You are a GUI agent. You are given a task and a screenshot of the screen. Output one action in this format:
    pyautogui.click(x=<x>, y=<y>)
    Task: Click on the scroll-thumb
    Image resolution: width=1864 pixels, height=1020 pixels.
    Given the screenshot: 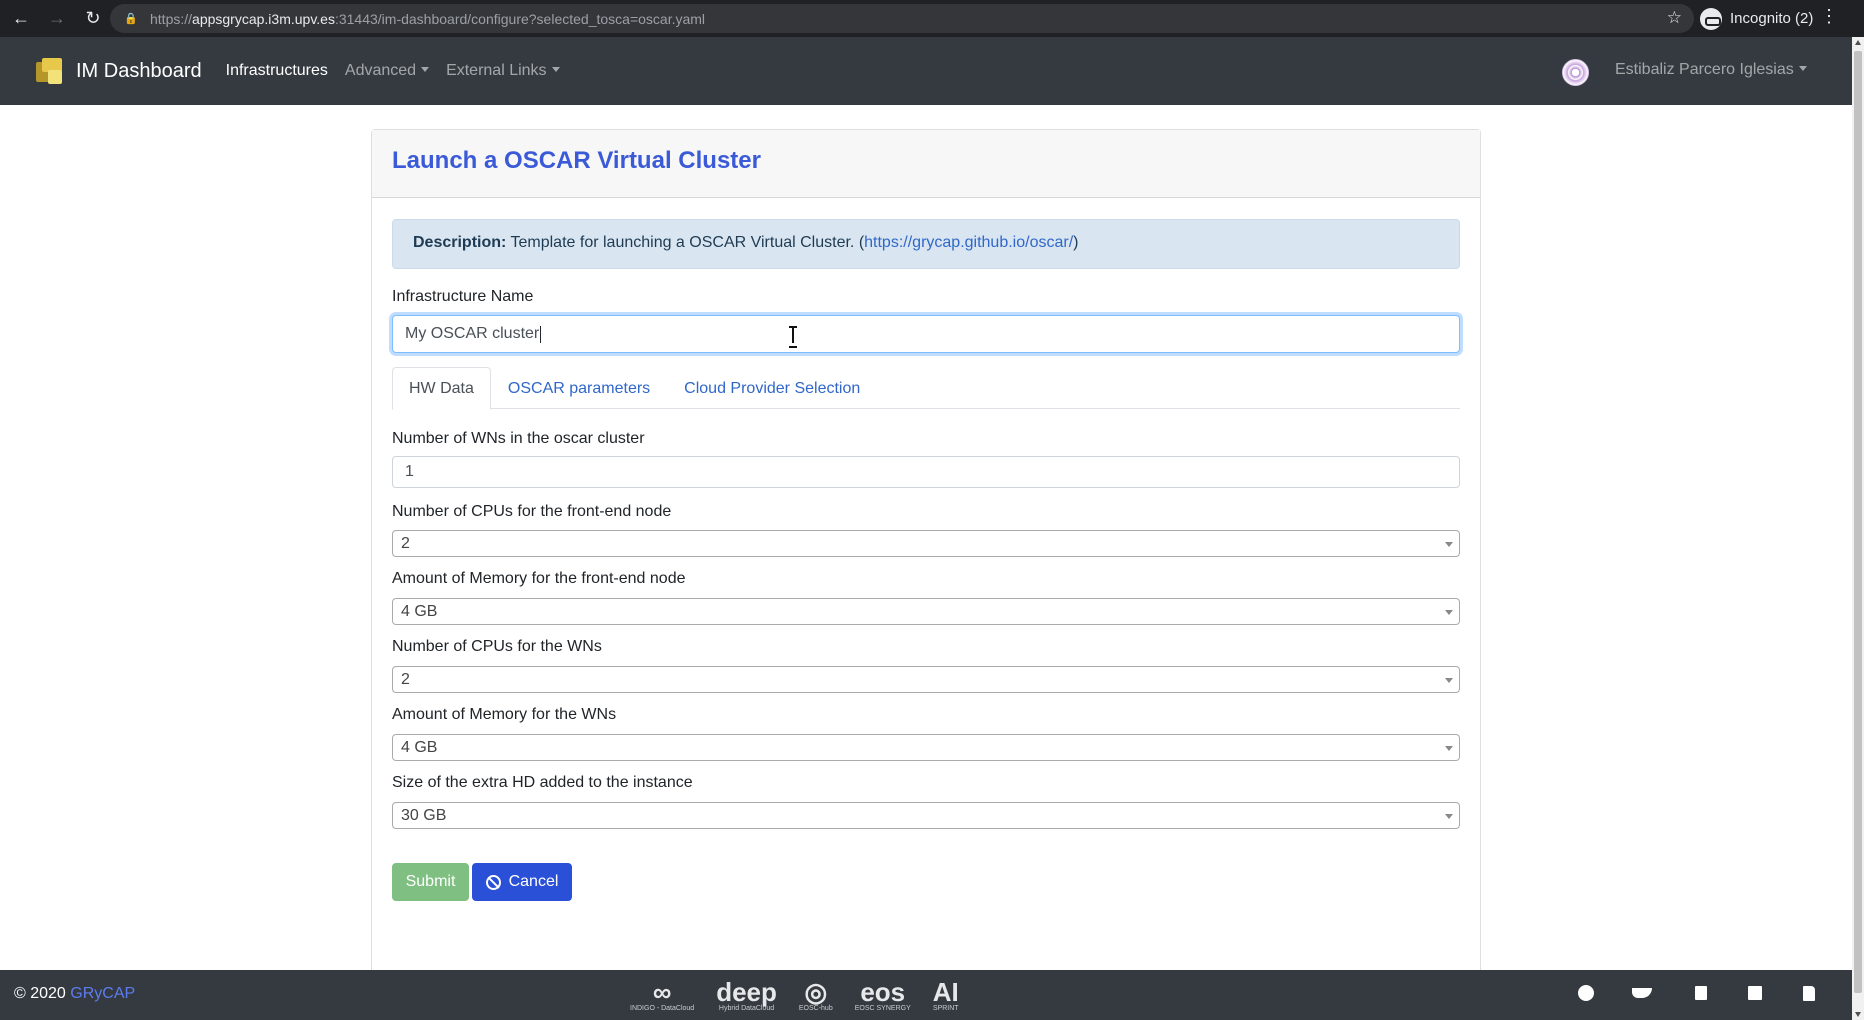 What is the action you would take?
    pyautogui.click(x=1858, y=522)
    